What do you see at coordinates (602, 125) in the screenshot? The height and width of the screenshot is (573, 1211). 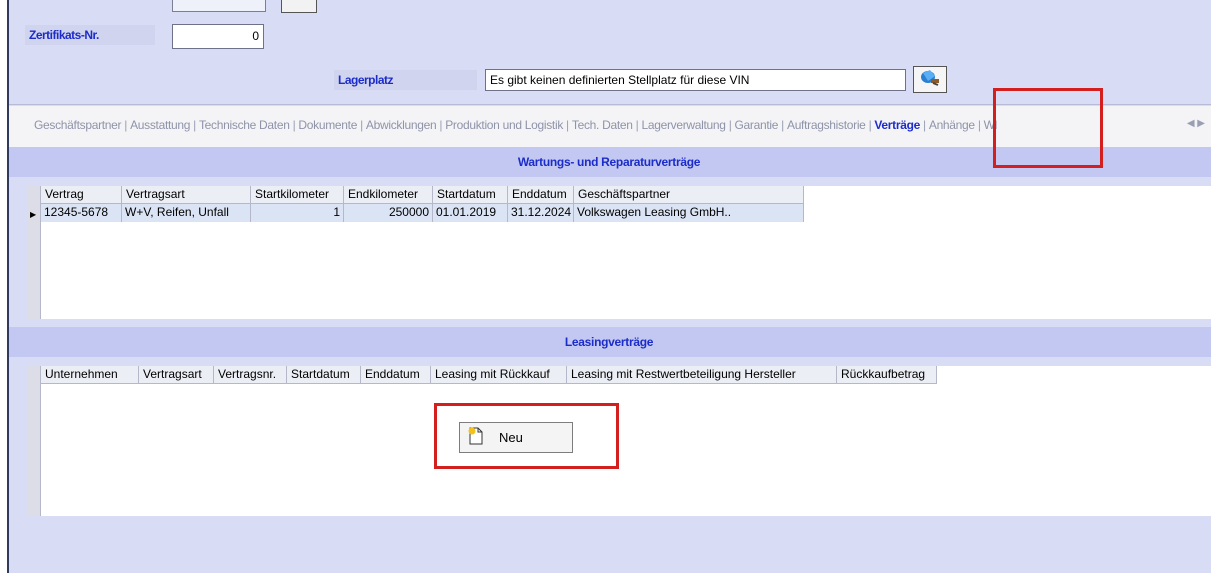 I see `tab-tech-daten: Tech. Daten` at bounding box center [602, 125].